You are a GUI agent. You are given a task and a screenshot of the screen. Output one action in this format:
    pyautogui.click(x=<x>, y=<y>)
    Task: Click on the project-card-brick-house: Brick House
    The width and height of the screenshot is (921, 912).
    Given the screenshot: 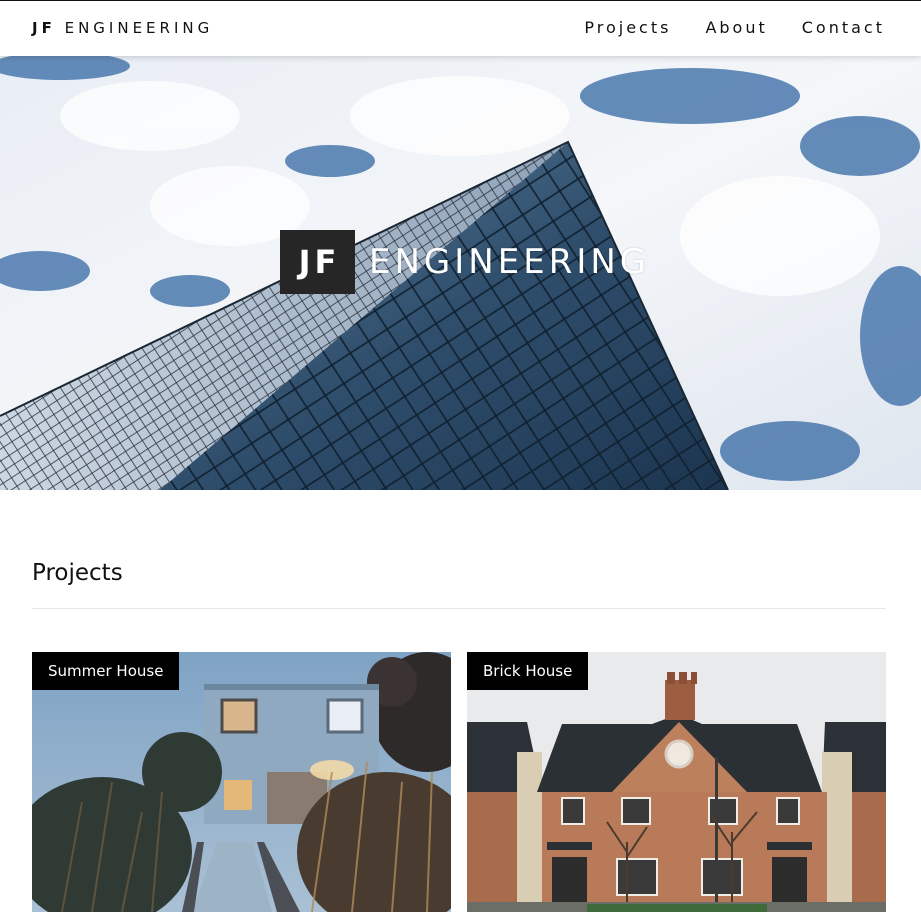 What is the action you would take?
    pyautogui.click(x=676, y=782)
    